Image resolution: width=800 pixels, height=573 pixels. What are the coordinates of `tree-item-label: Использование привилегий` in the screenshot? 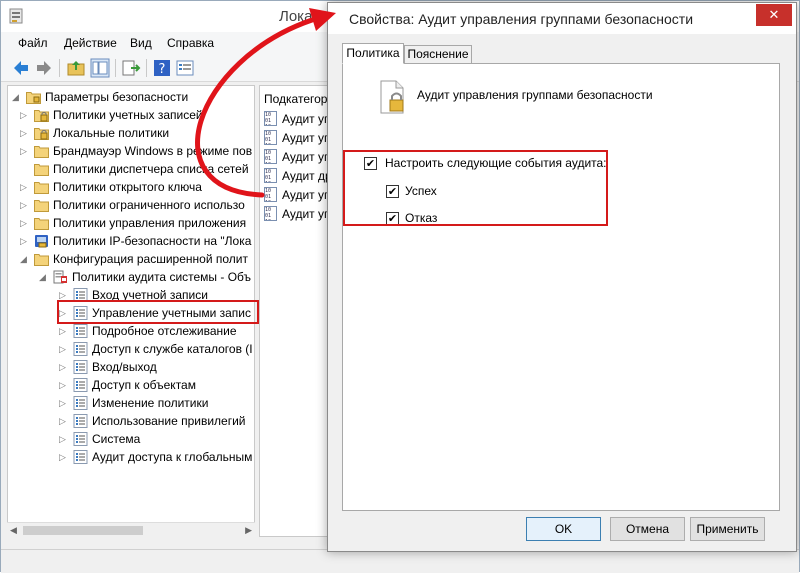 It's located at (169, 421).